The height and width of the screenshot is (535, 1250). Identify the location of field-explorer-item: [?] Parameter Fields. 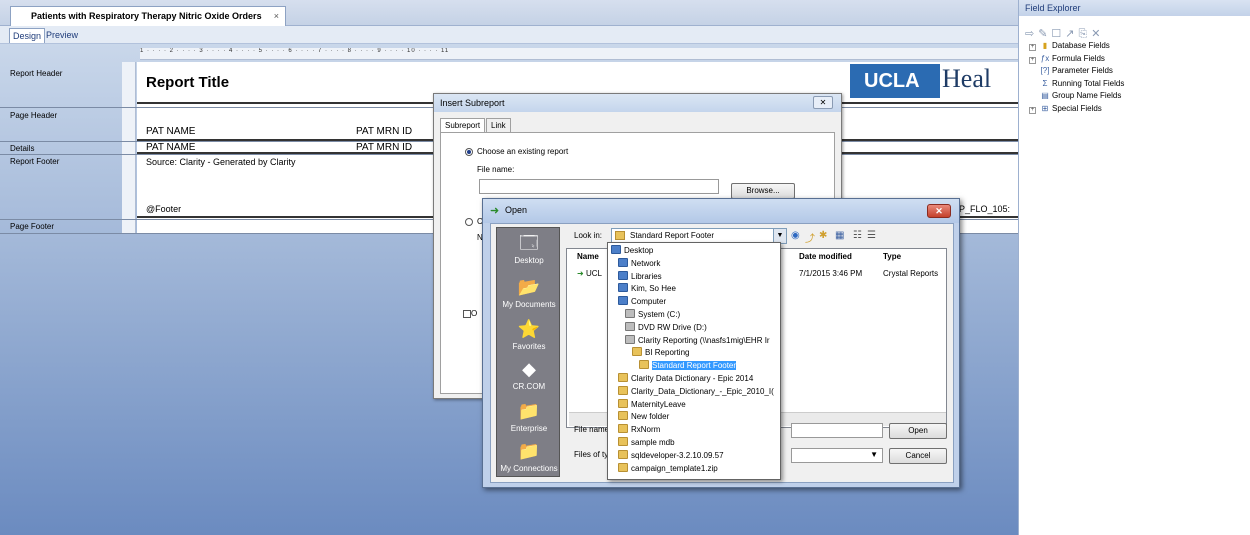
(1071, 70).